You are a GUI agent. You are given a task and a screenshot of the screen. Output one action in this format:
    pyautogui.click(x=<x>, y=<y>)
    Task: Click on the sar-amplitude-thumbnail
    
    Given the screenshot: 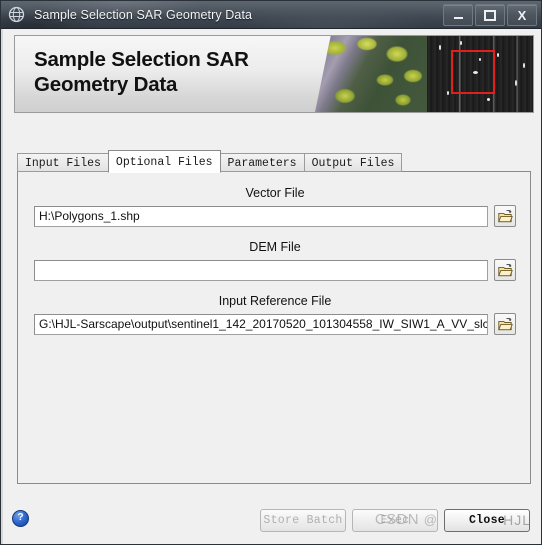 What is the action you would take?
    pyautogui.click(x=480, y=74)
    